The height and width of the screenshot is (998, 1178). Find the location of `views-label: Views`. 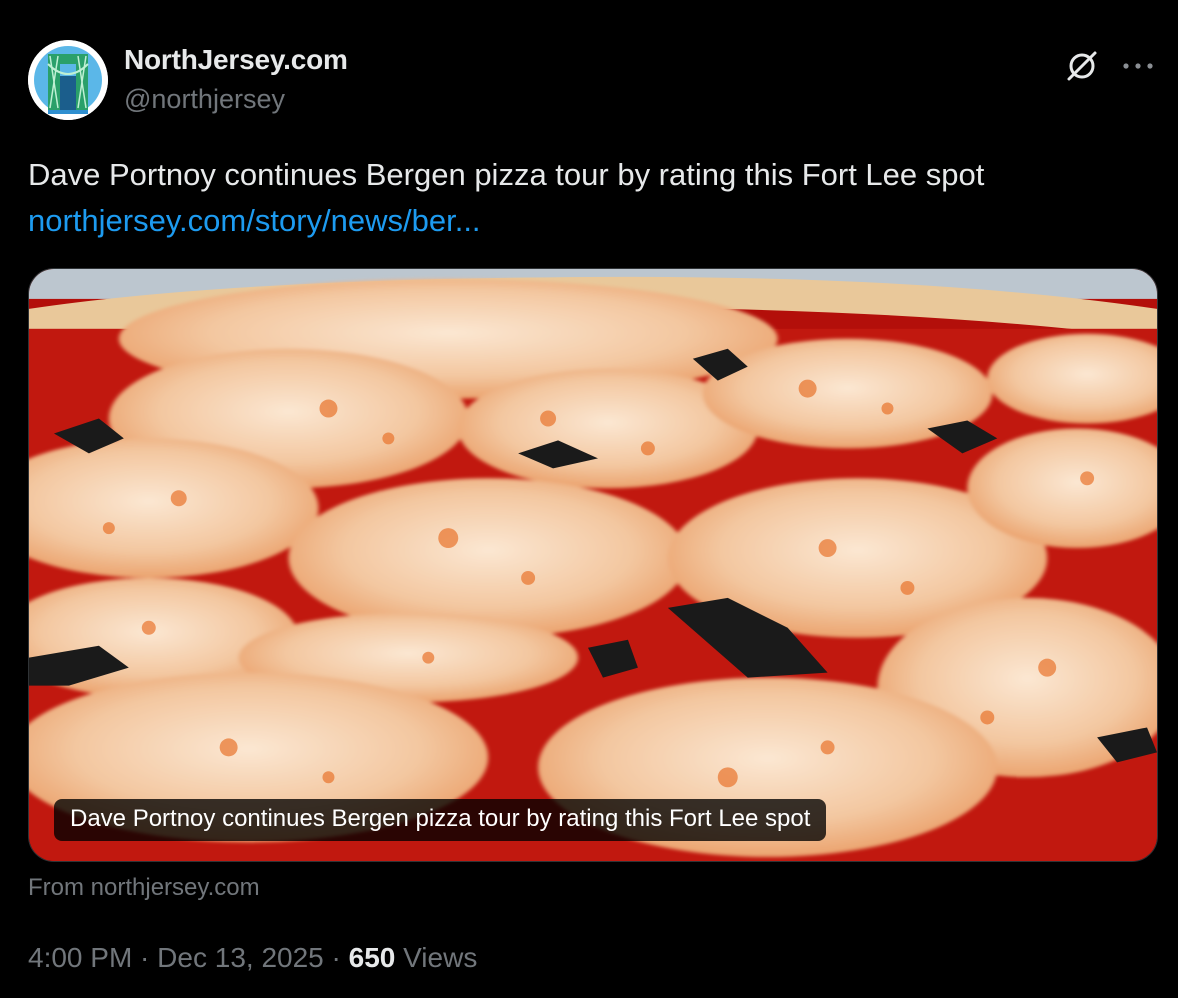

views-label: Views is located at coordinates (436, 957).